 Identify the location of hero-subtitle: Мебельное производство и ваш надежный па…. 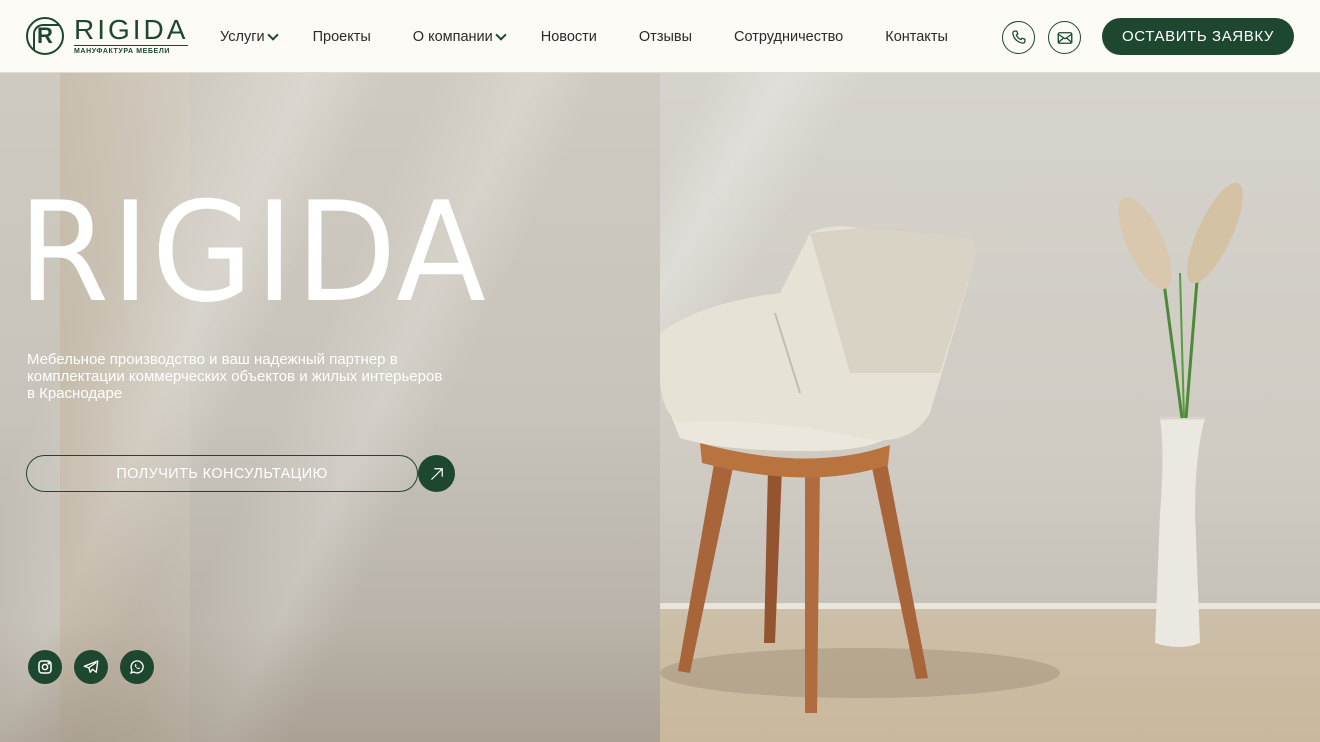
(235, 376).